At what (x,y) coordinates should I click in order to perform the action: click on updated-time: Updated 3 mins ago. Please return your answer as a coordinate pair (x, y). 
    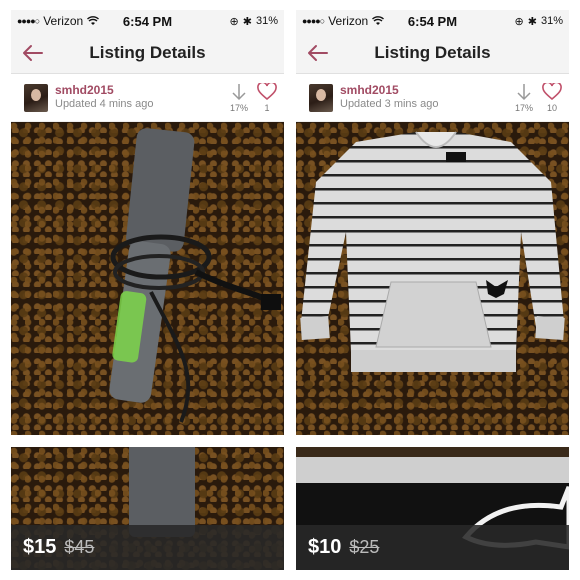
    Looking at the image, I should click on (389, 104).